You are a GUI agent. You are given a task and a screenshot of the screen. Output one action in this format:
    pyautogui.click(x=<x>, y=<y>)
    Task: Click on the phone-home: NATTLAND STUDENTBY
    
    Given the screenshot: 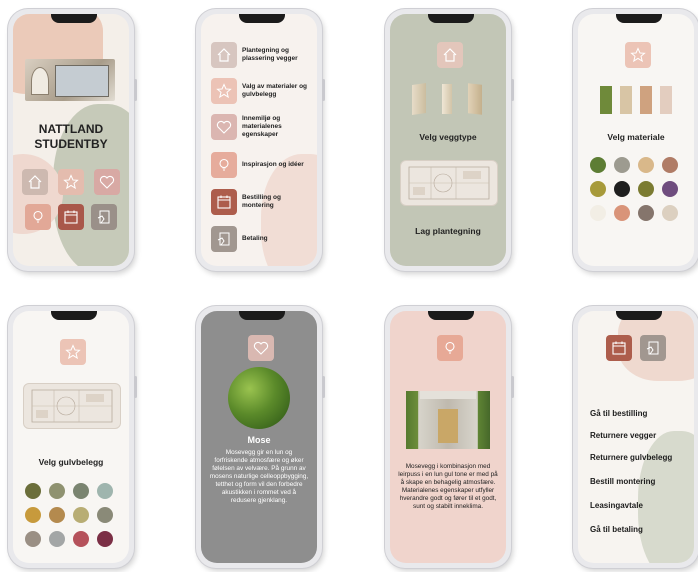 What is the action you would take?
    pyautogui.click(x=72, y=140)
    